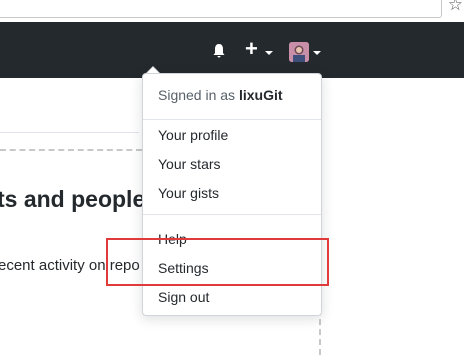  Describe the element at coordinates (221, 9) in the screenshot. I see `address-bar` at that location.